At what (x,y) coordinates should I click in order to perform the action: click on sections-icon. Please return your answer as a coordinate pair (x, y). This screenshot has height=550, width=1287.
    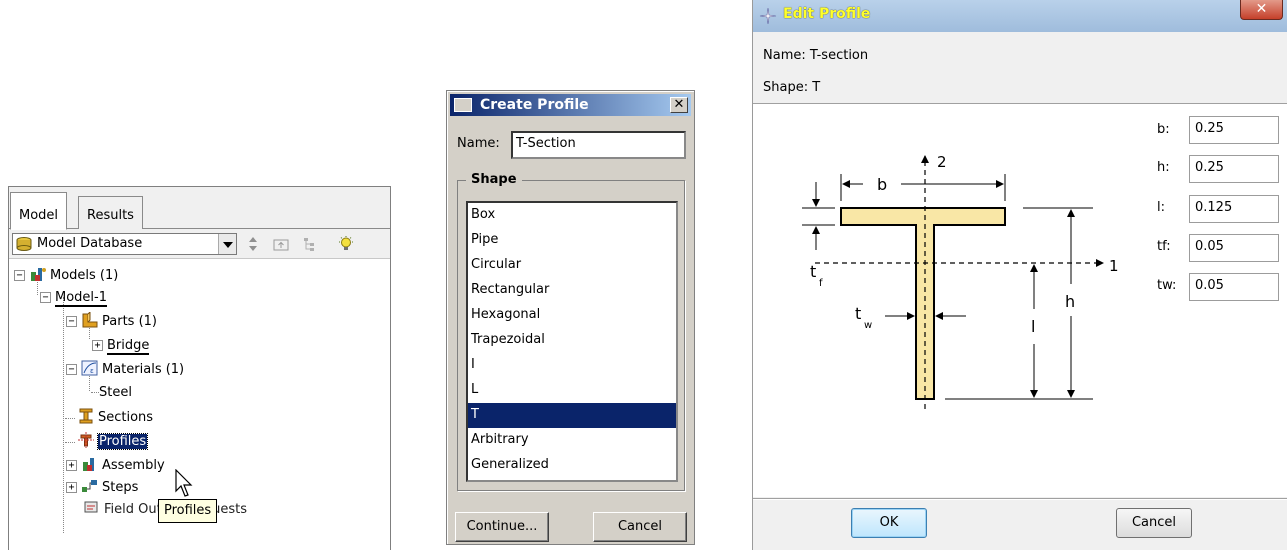
    Looking at the image, I should click on (86, 416).